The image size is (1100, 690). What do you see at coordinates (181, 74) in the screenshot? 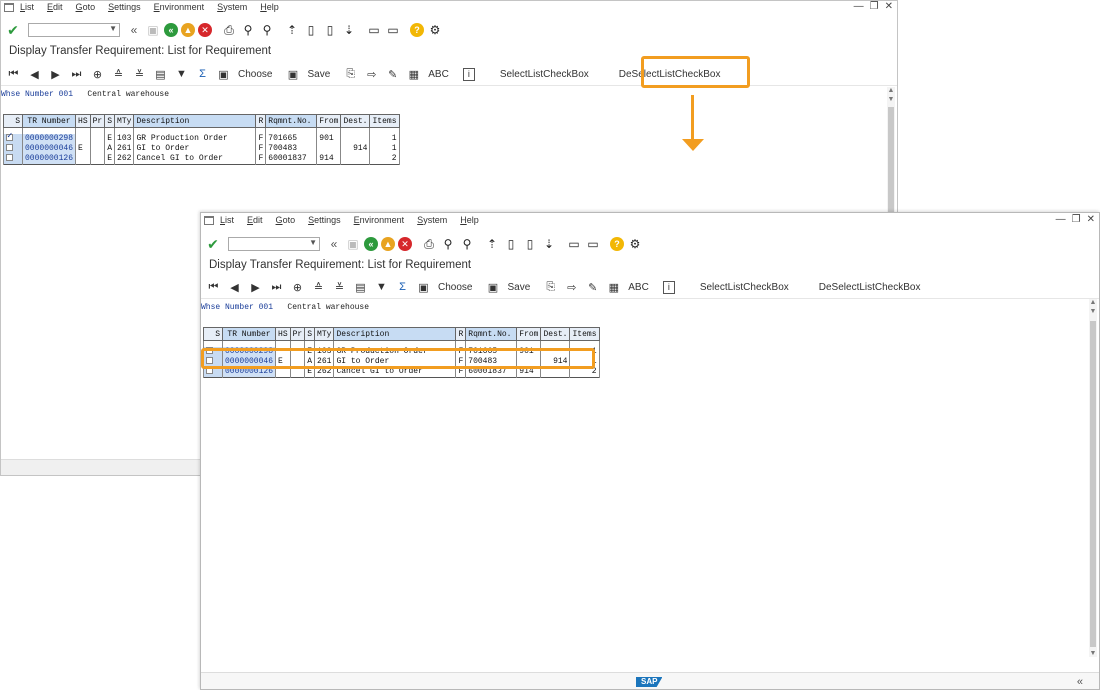
I see `filter-icon: ▼` at bounding box center [181, 74].